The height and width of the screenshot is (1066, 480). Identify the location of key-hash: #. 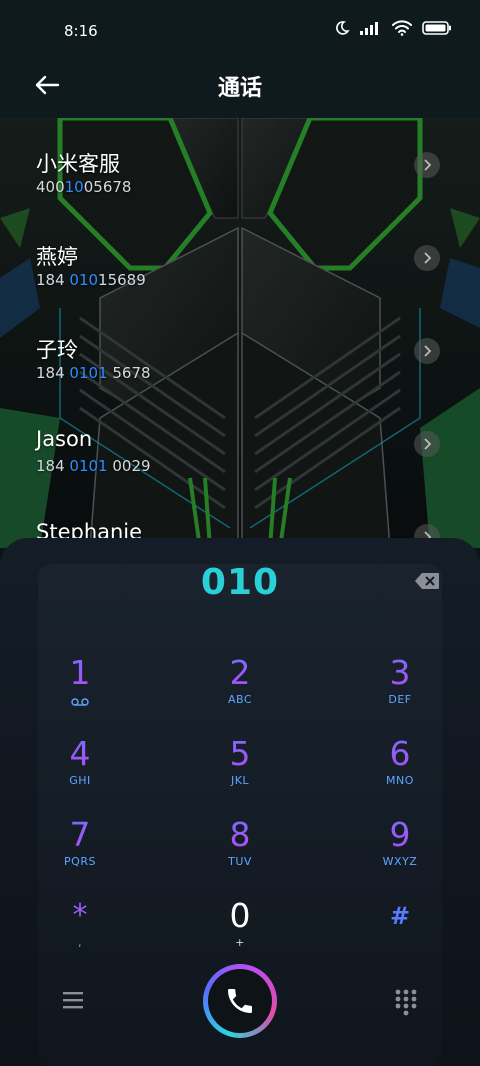
(400, 933).